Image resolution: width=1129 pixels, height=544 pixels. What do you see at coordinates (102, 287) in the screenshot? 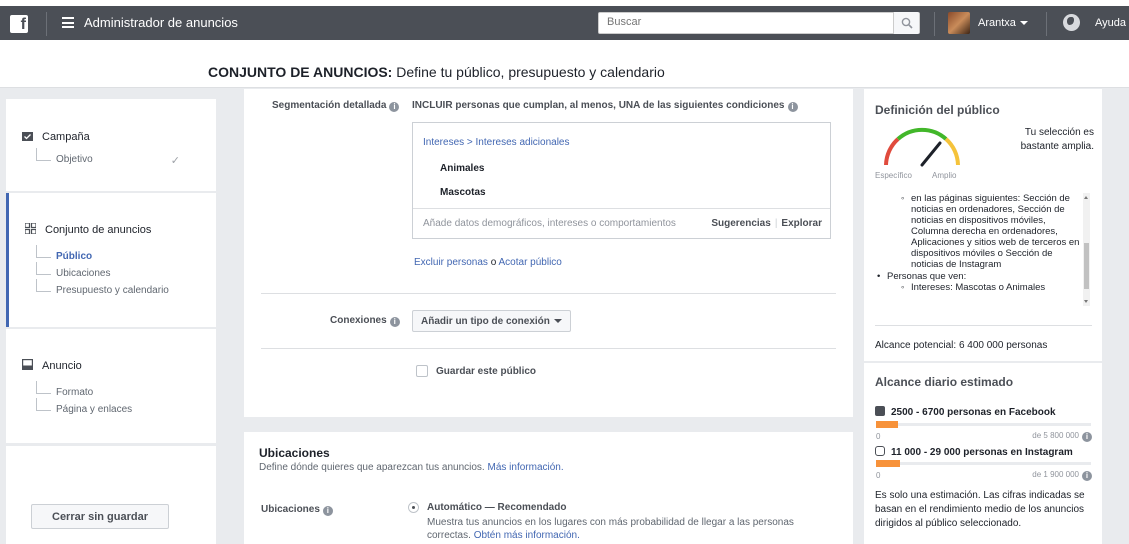
I see `sidebar-item-presupuesto: Presupuesto y calendario` at bounding box center [102, 287].